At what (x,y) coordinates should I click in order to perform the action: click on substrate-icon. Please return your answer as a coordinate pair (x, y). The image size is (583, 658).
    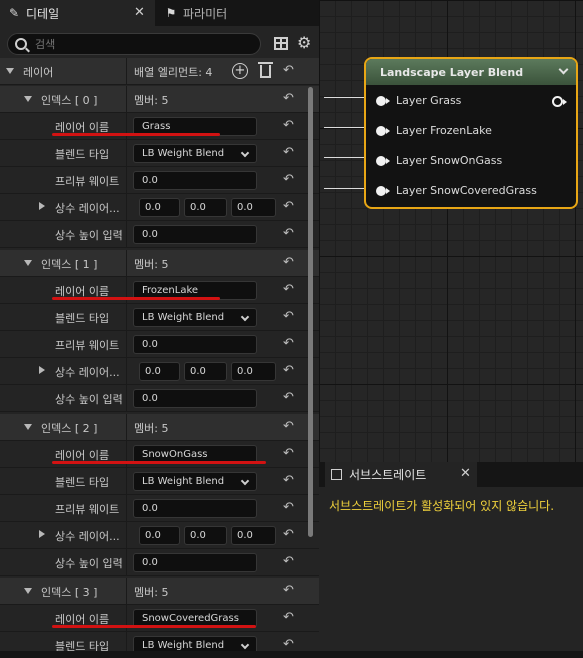
    Looking at the image, I should click on (336, 474).